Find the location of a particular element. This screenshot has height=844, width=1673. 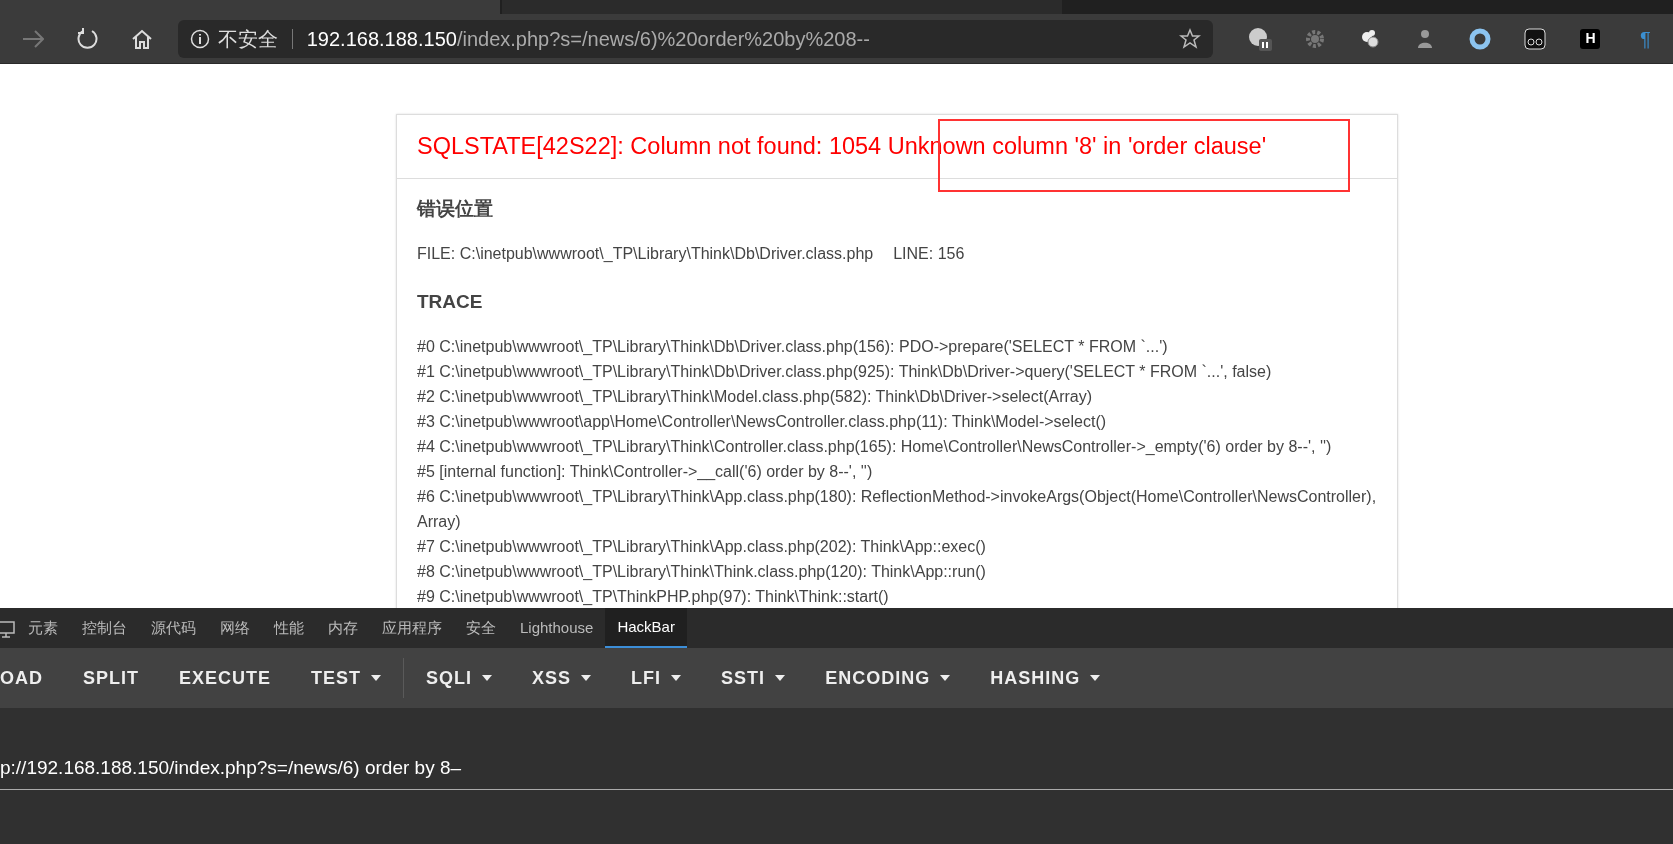

devtools-tab: HackBar is located at coordinates (646, 628).